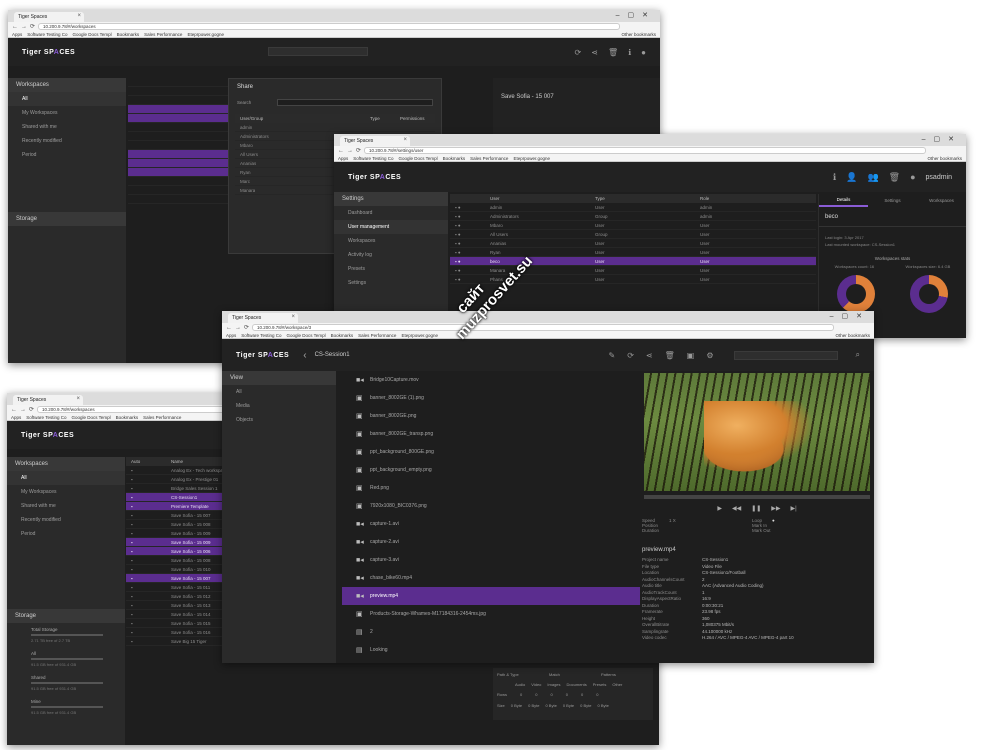 This screenshot has width=1000, height=750. What do you see at coordinates (736, 508) in the screenshot?
I see `rewind-icon: ◀◀` at bounding box center [736, 508].